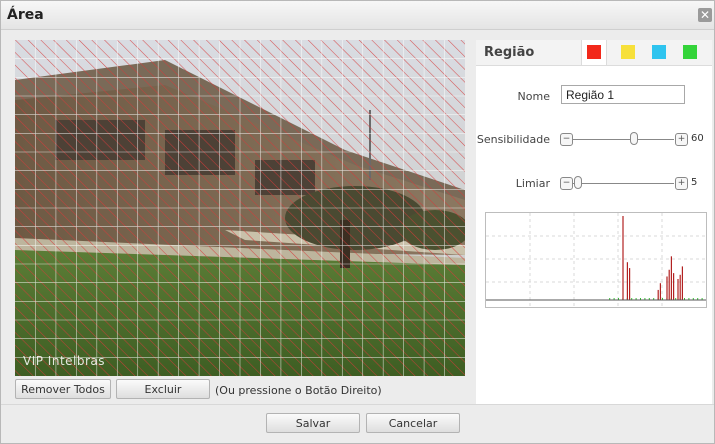  Describe the element at coordinates (623, 94) in the screenshot. I see `region-name-input` at that location.